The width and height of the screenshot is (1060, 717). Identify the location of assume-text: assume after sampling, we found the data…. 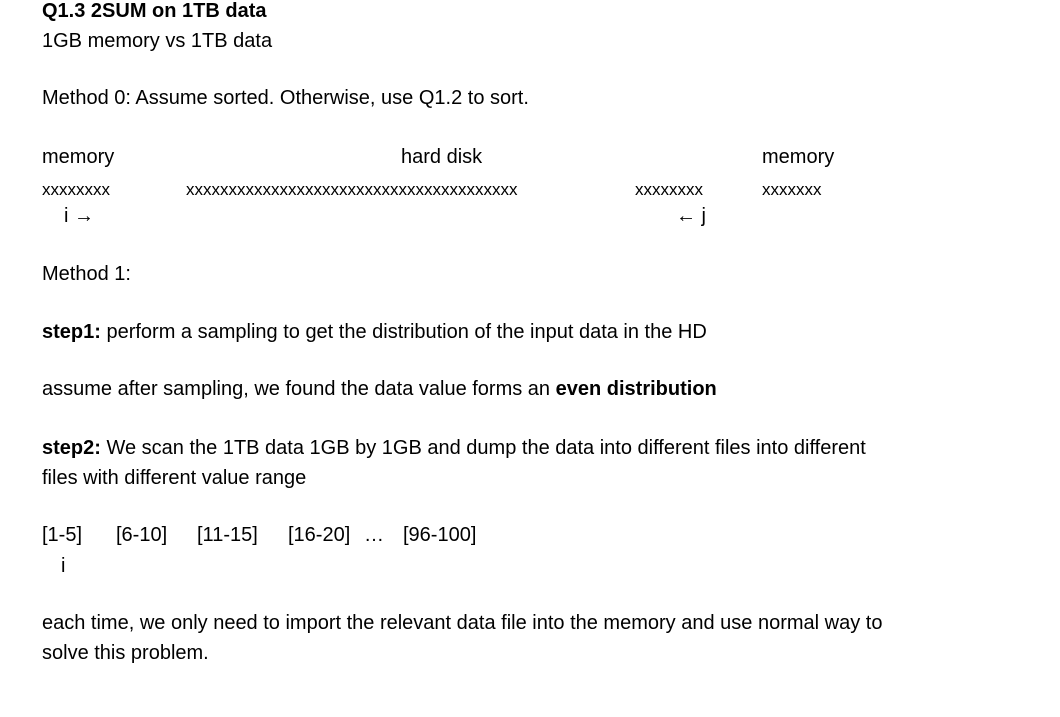
(299, 389).